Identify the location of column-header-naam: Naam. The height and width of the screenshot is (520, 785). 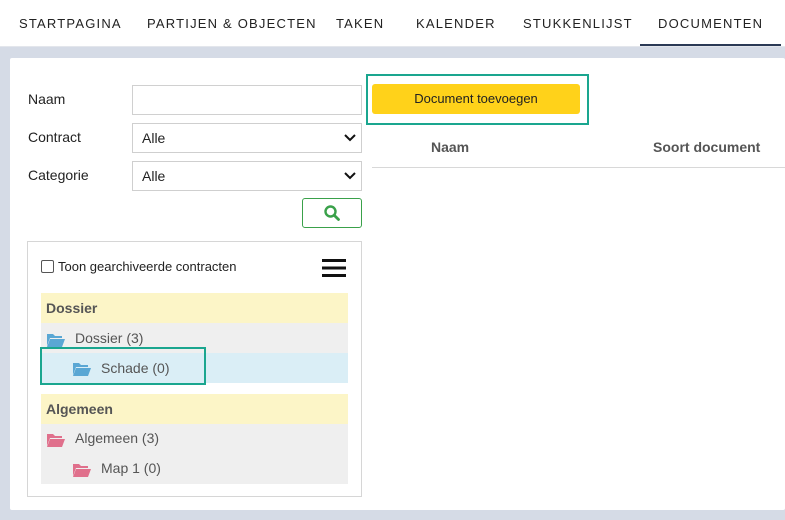
(450, 147).